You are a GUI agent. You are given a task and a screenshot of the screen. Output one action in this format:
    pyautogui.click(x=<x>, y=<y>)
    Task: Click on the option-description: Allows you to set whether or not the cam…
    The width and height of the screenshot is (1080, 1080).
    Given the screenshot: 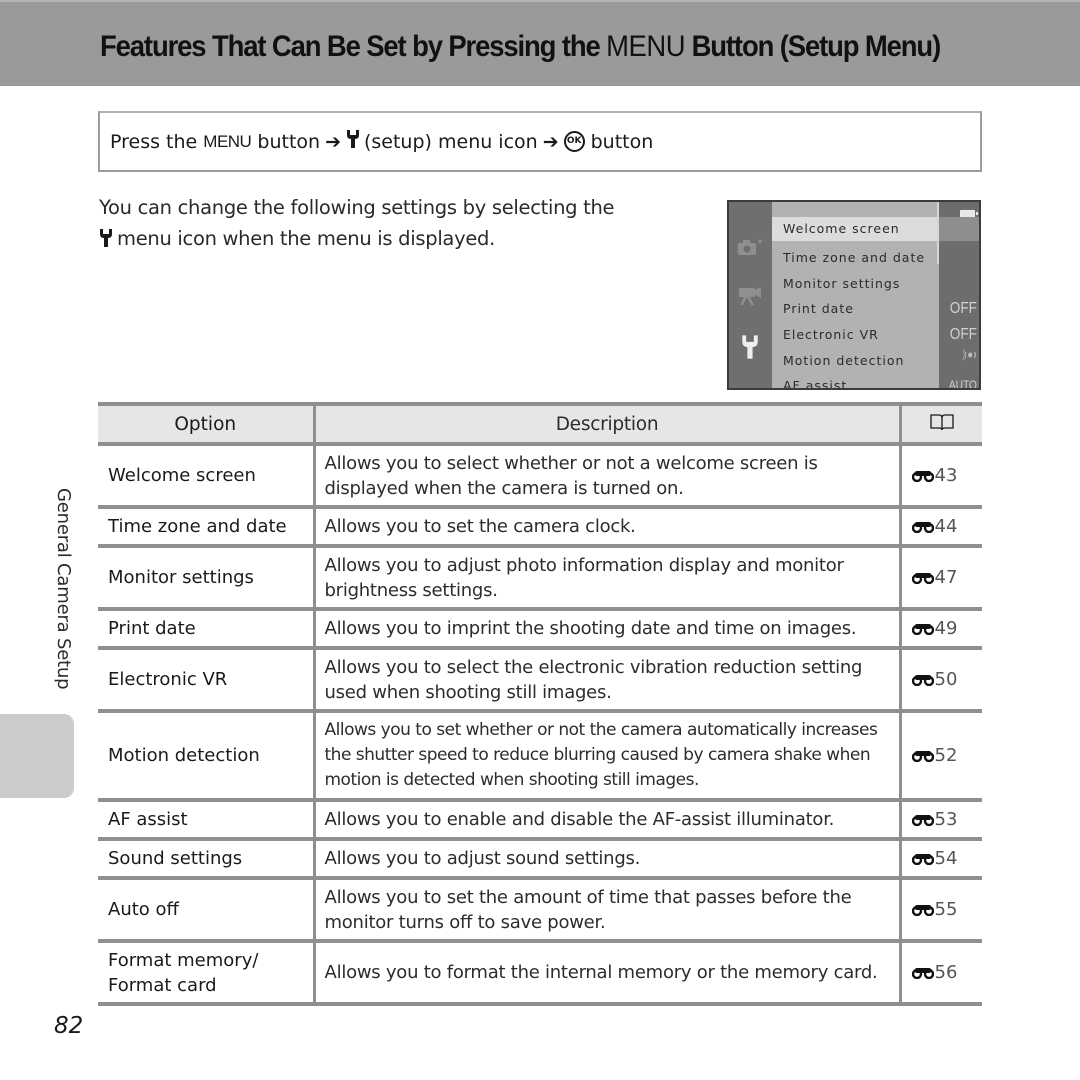 What is the action you would take?
    pyautogui.click(x=608, y=755)
    